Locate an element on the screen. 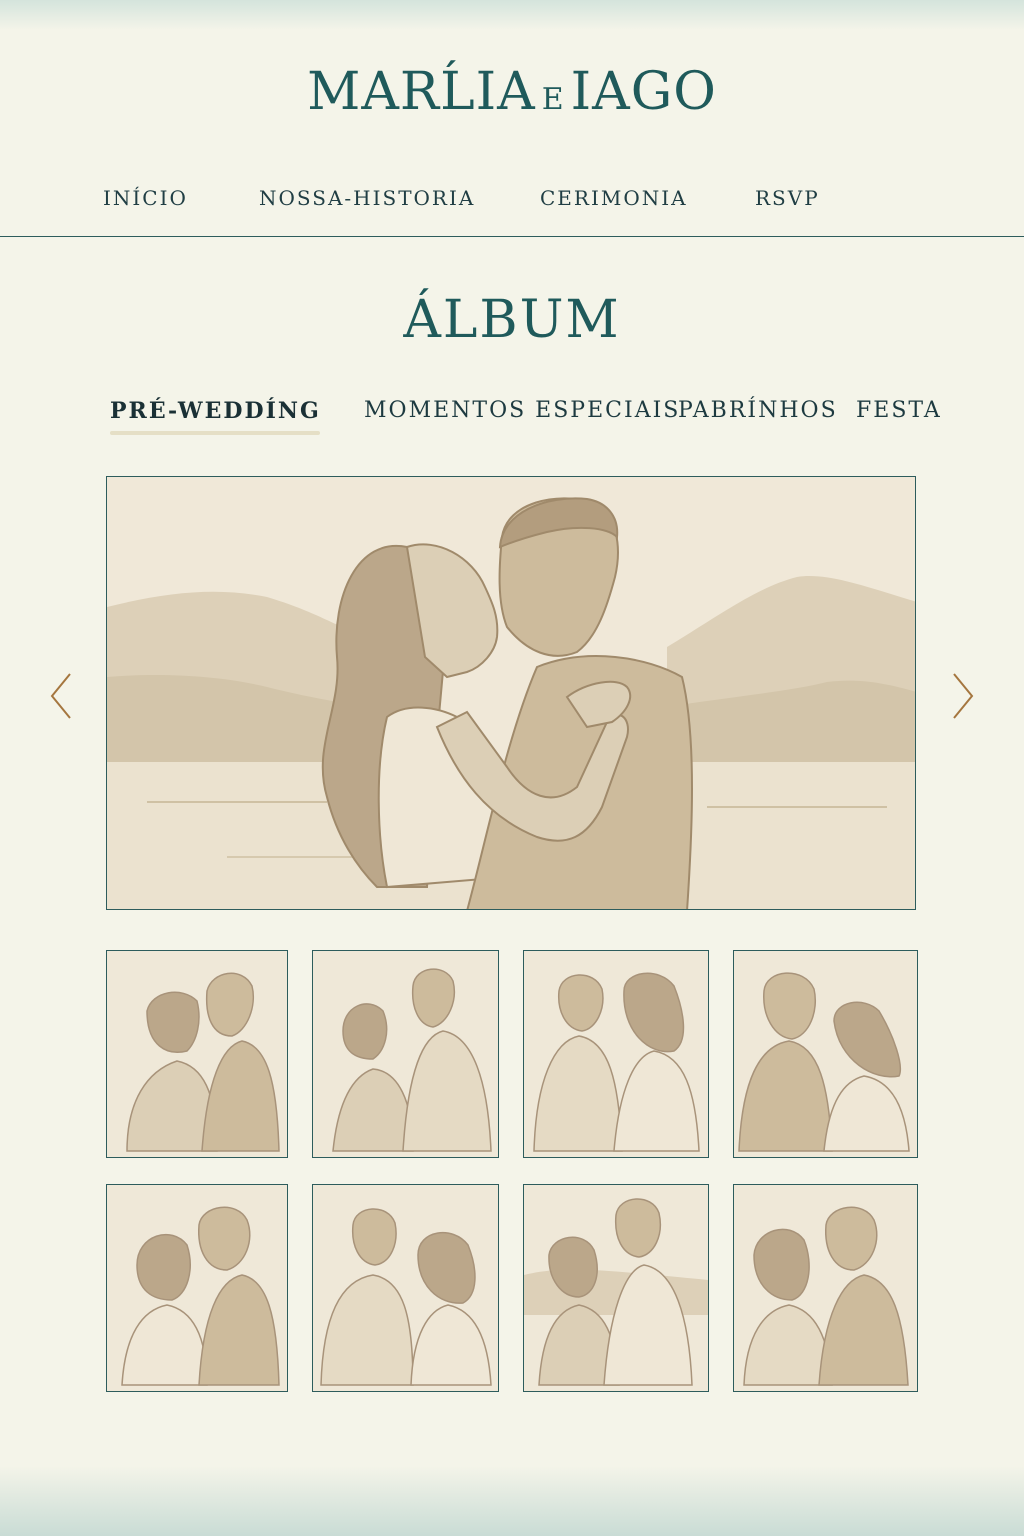 The width and height of the screenshot is (1024, 1536). tab-festa: FESTA is located at coordinates (899, 410).